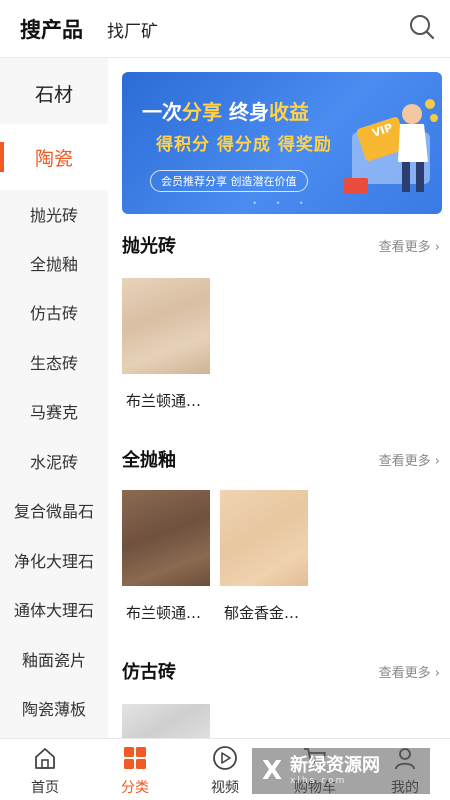  What do you see at coordinates (135, 788) in the screenshot?
I see `nav-label: 分类` at bounding box center [135, 788].